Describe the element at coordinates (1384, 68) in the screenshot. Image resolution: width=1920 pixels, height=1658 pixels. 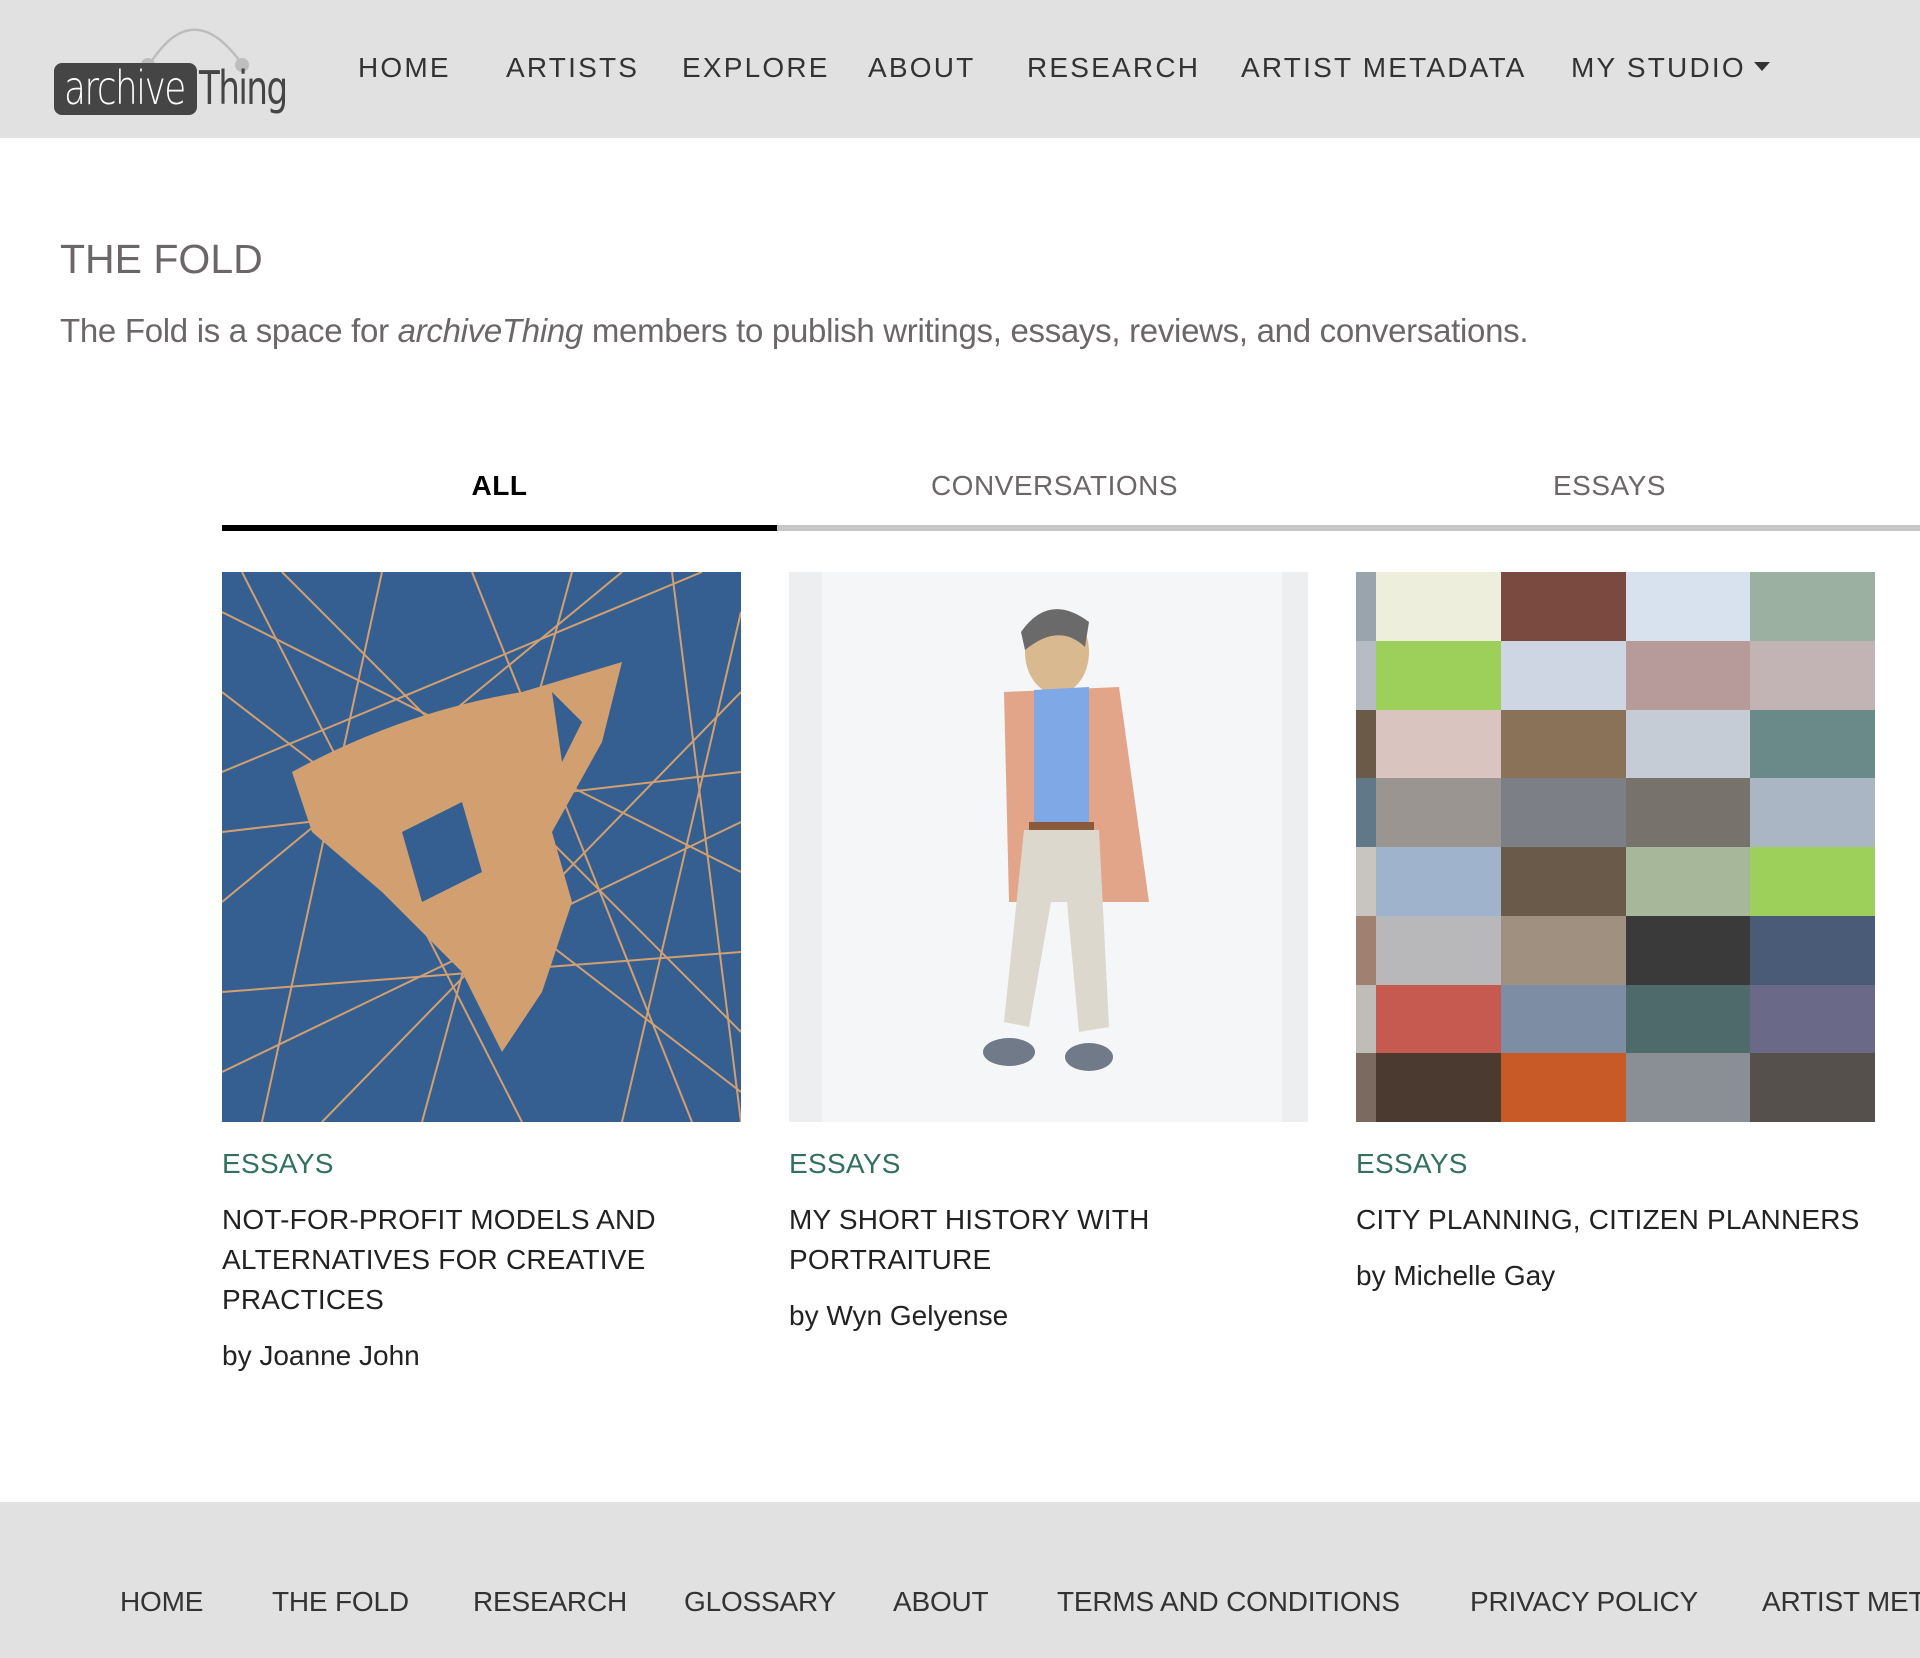
I see `nav-artist-metadata: ARTIST METADATA` at that location.